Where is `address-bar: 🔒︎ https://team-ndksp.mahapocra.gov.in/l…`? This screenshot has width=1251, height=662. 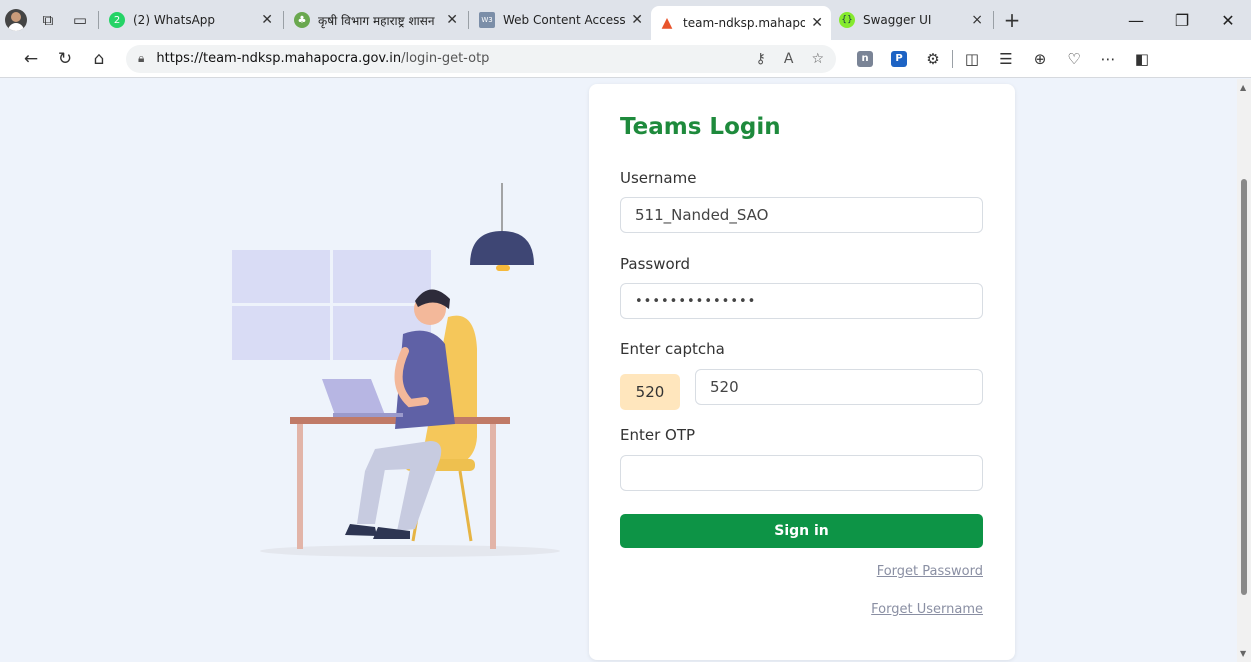 address-bar: 🔒︎ https://team-ndksp.mahapocra.gov.in/l… is located at coordinates (481, 58).